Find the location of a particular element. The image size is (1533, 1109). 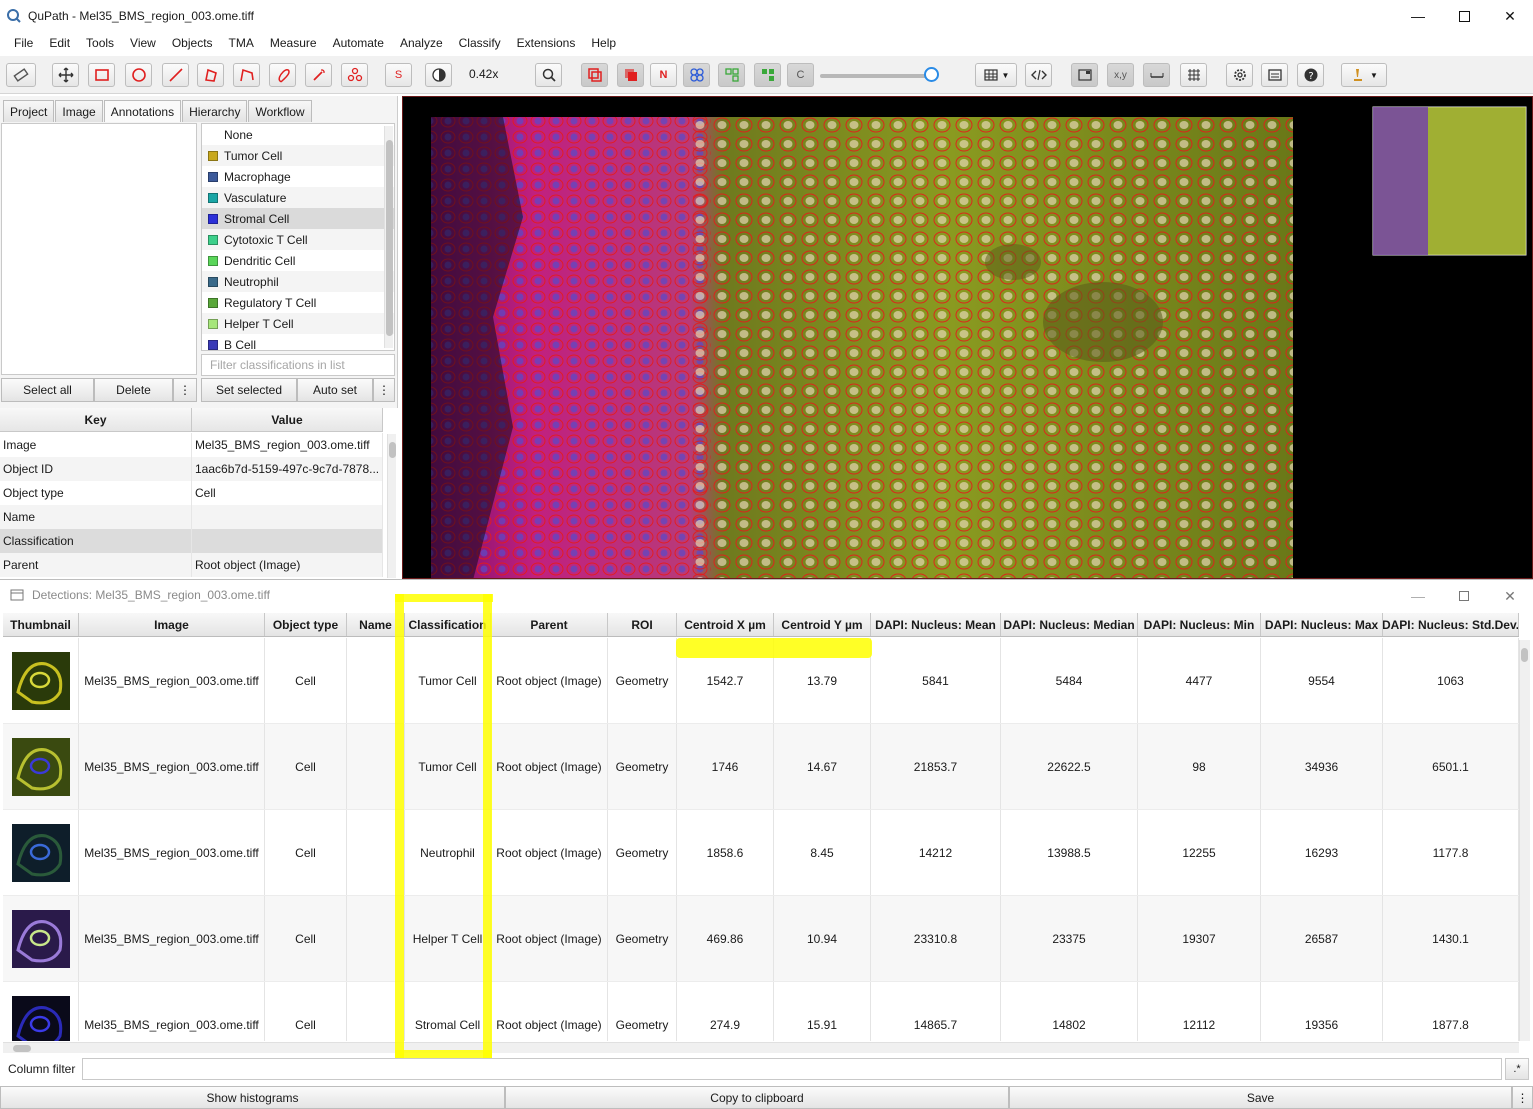

column-header-centroid-y: Centroid Y µm is located at coordinates (822, 624).